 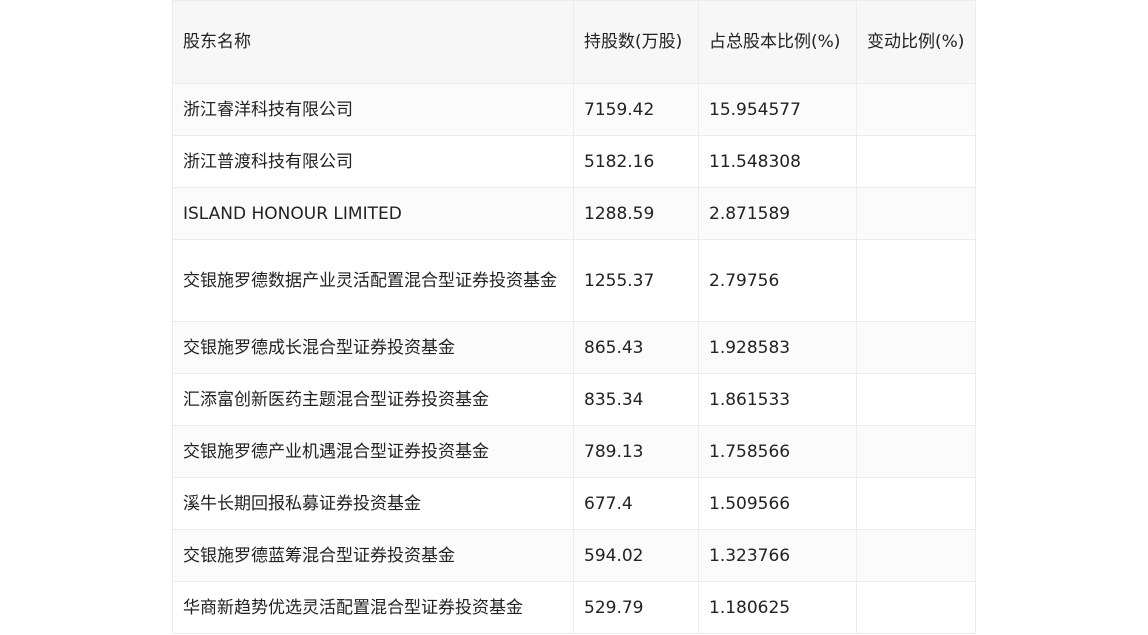 I want to click on cell-ownership-ratio: 1.509566, so click(x=777, y=503).